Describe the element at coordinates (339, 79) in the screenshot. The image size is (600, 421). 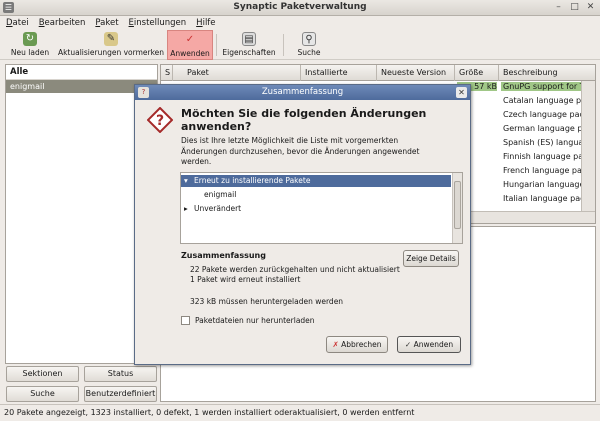
I see `column-installed-version: Installierte Version` at that location.